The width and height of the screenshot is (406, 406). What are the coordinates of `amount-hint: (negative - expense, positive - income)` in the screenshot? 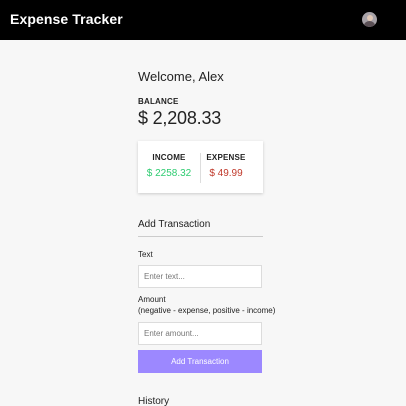 It's located at (207, 310).